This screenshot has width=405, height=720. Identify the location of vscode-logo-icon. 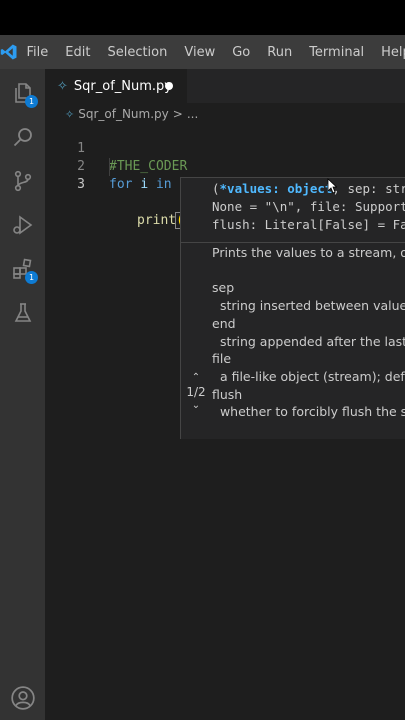
(9, 52).